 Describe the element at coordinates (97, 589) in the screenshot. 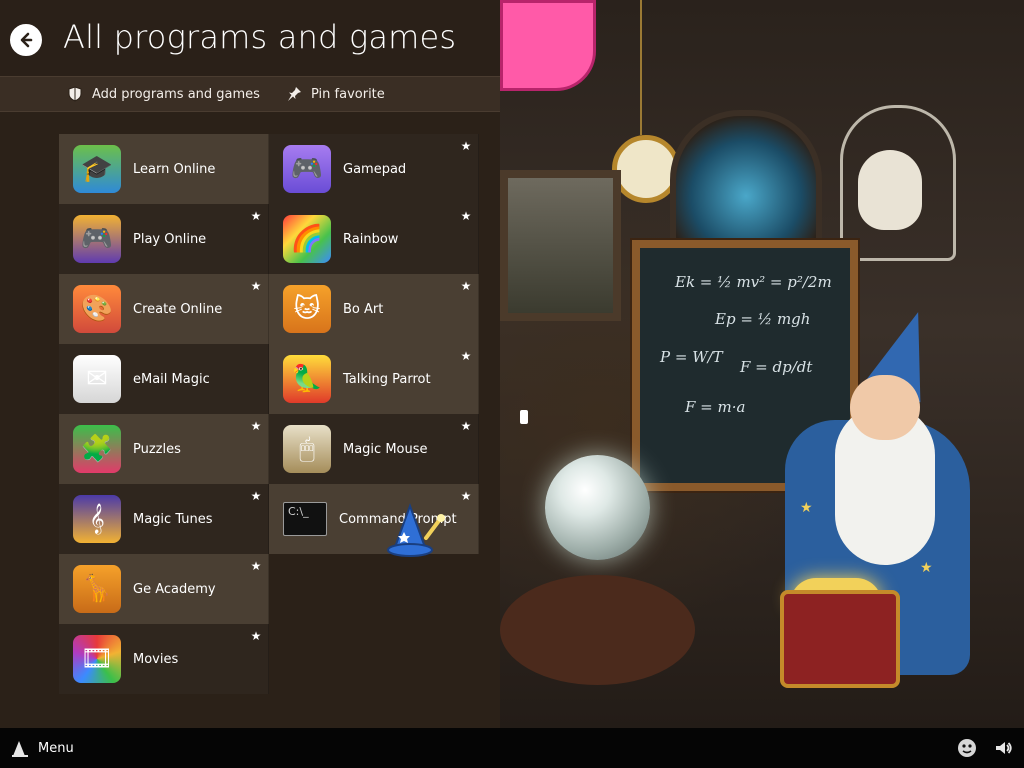

I see `ge-academy-icon: 🦒` at that location.